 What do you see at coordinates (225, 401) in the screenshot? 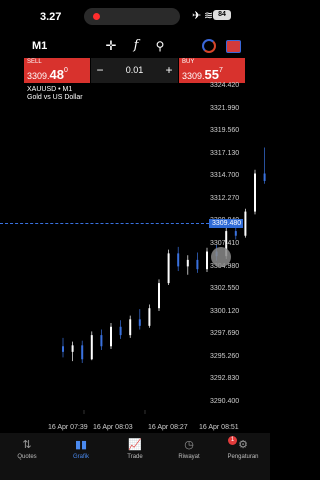
I see `y-tick-label: 3290.400` at bounding box center [225, 401].